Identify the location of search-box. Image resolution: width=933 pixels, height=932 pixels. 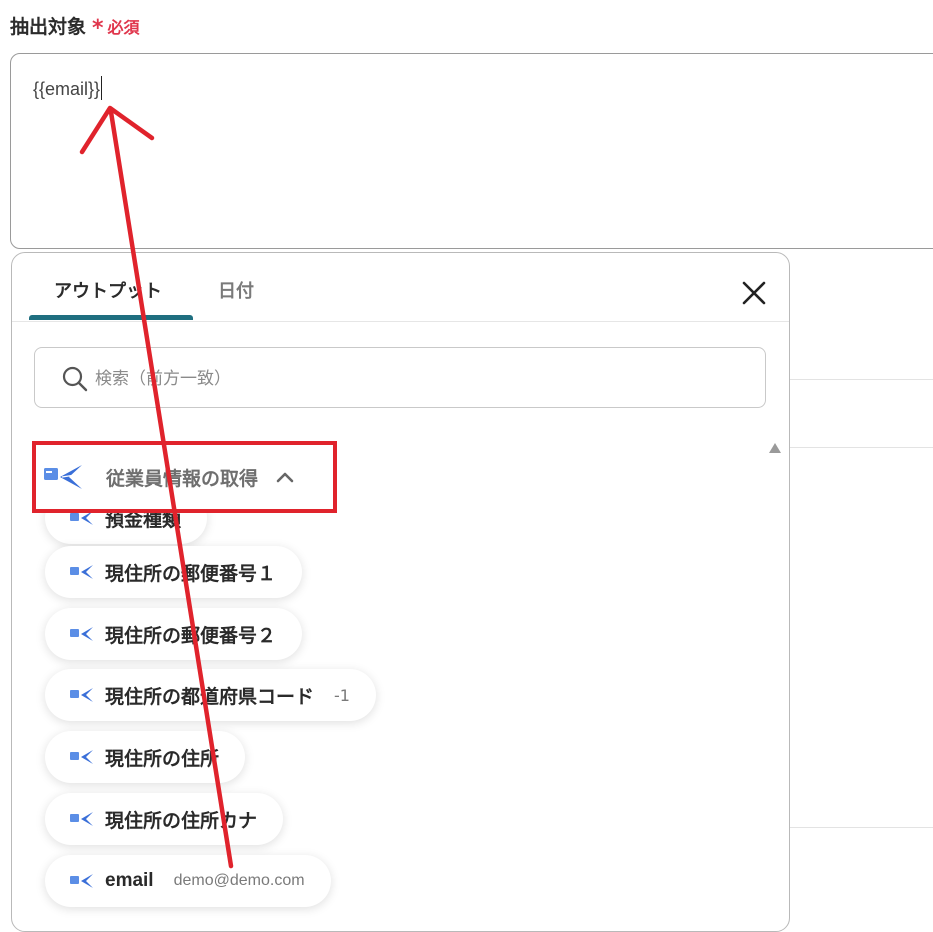
(400, 378).